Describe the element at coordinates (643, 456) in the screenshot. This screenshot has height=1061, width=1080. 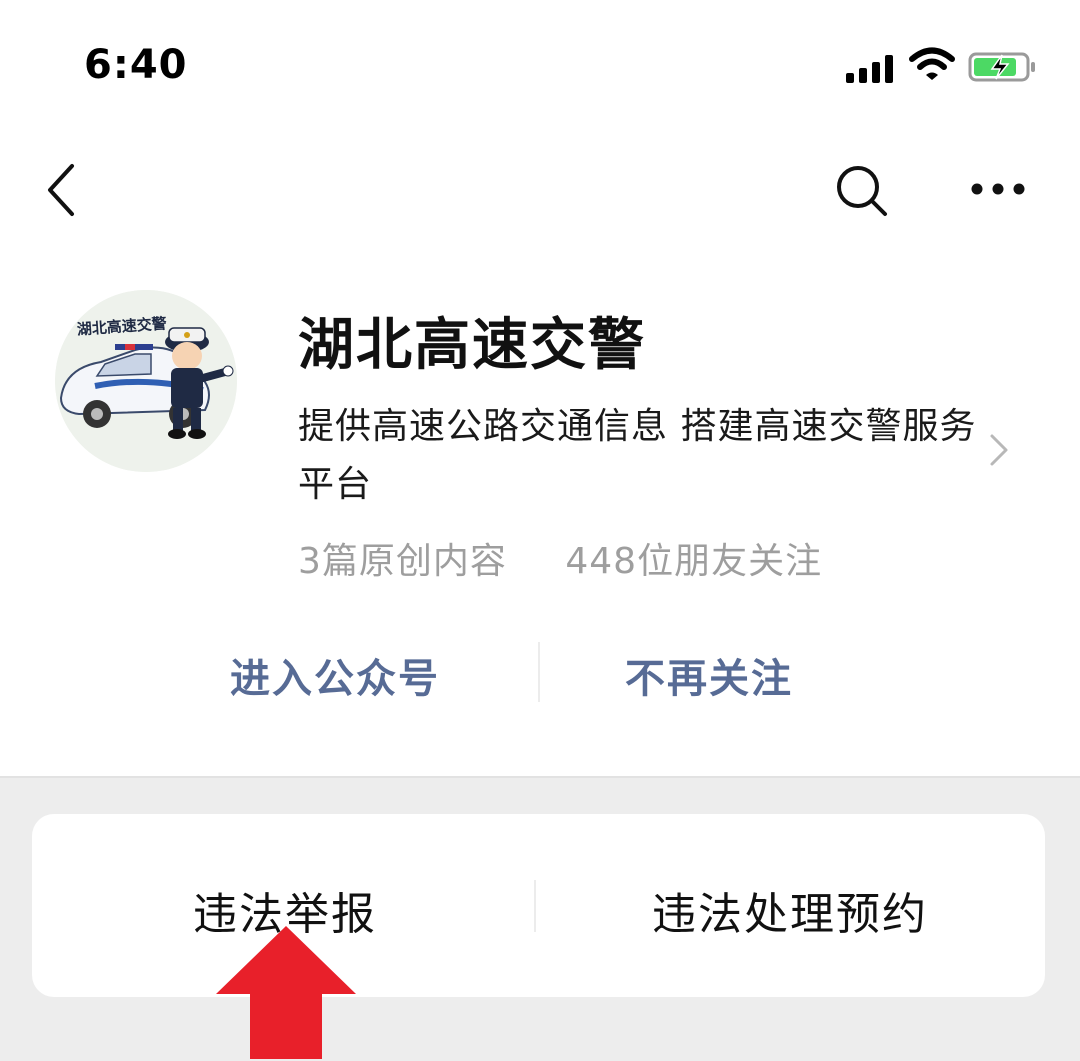
I see `account-description: 提供高速公路交通信息 搭建高速交警服务平台` at that location.